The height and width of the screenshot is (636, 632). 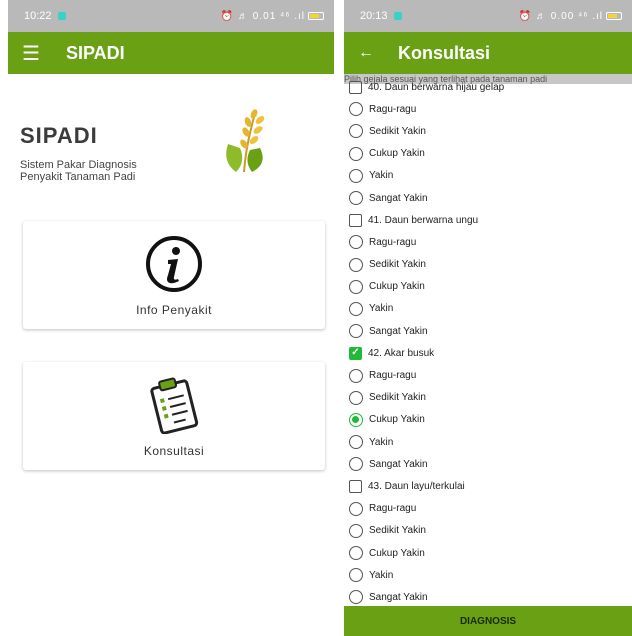 I want to click on konsultasi-label: Konsultasi, so click(x=174, y=451).